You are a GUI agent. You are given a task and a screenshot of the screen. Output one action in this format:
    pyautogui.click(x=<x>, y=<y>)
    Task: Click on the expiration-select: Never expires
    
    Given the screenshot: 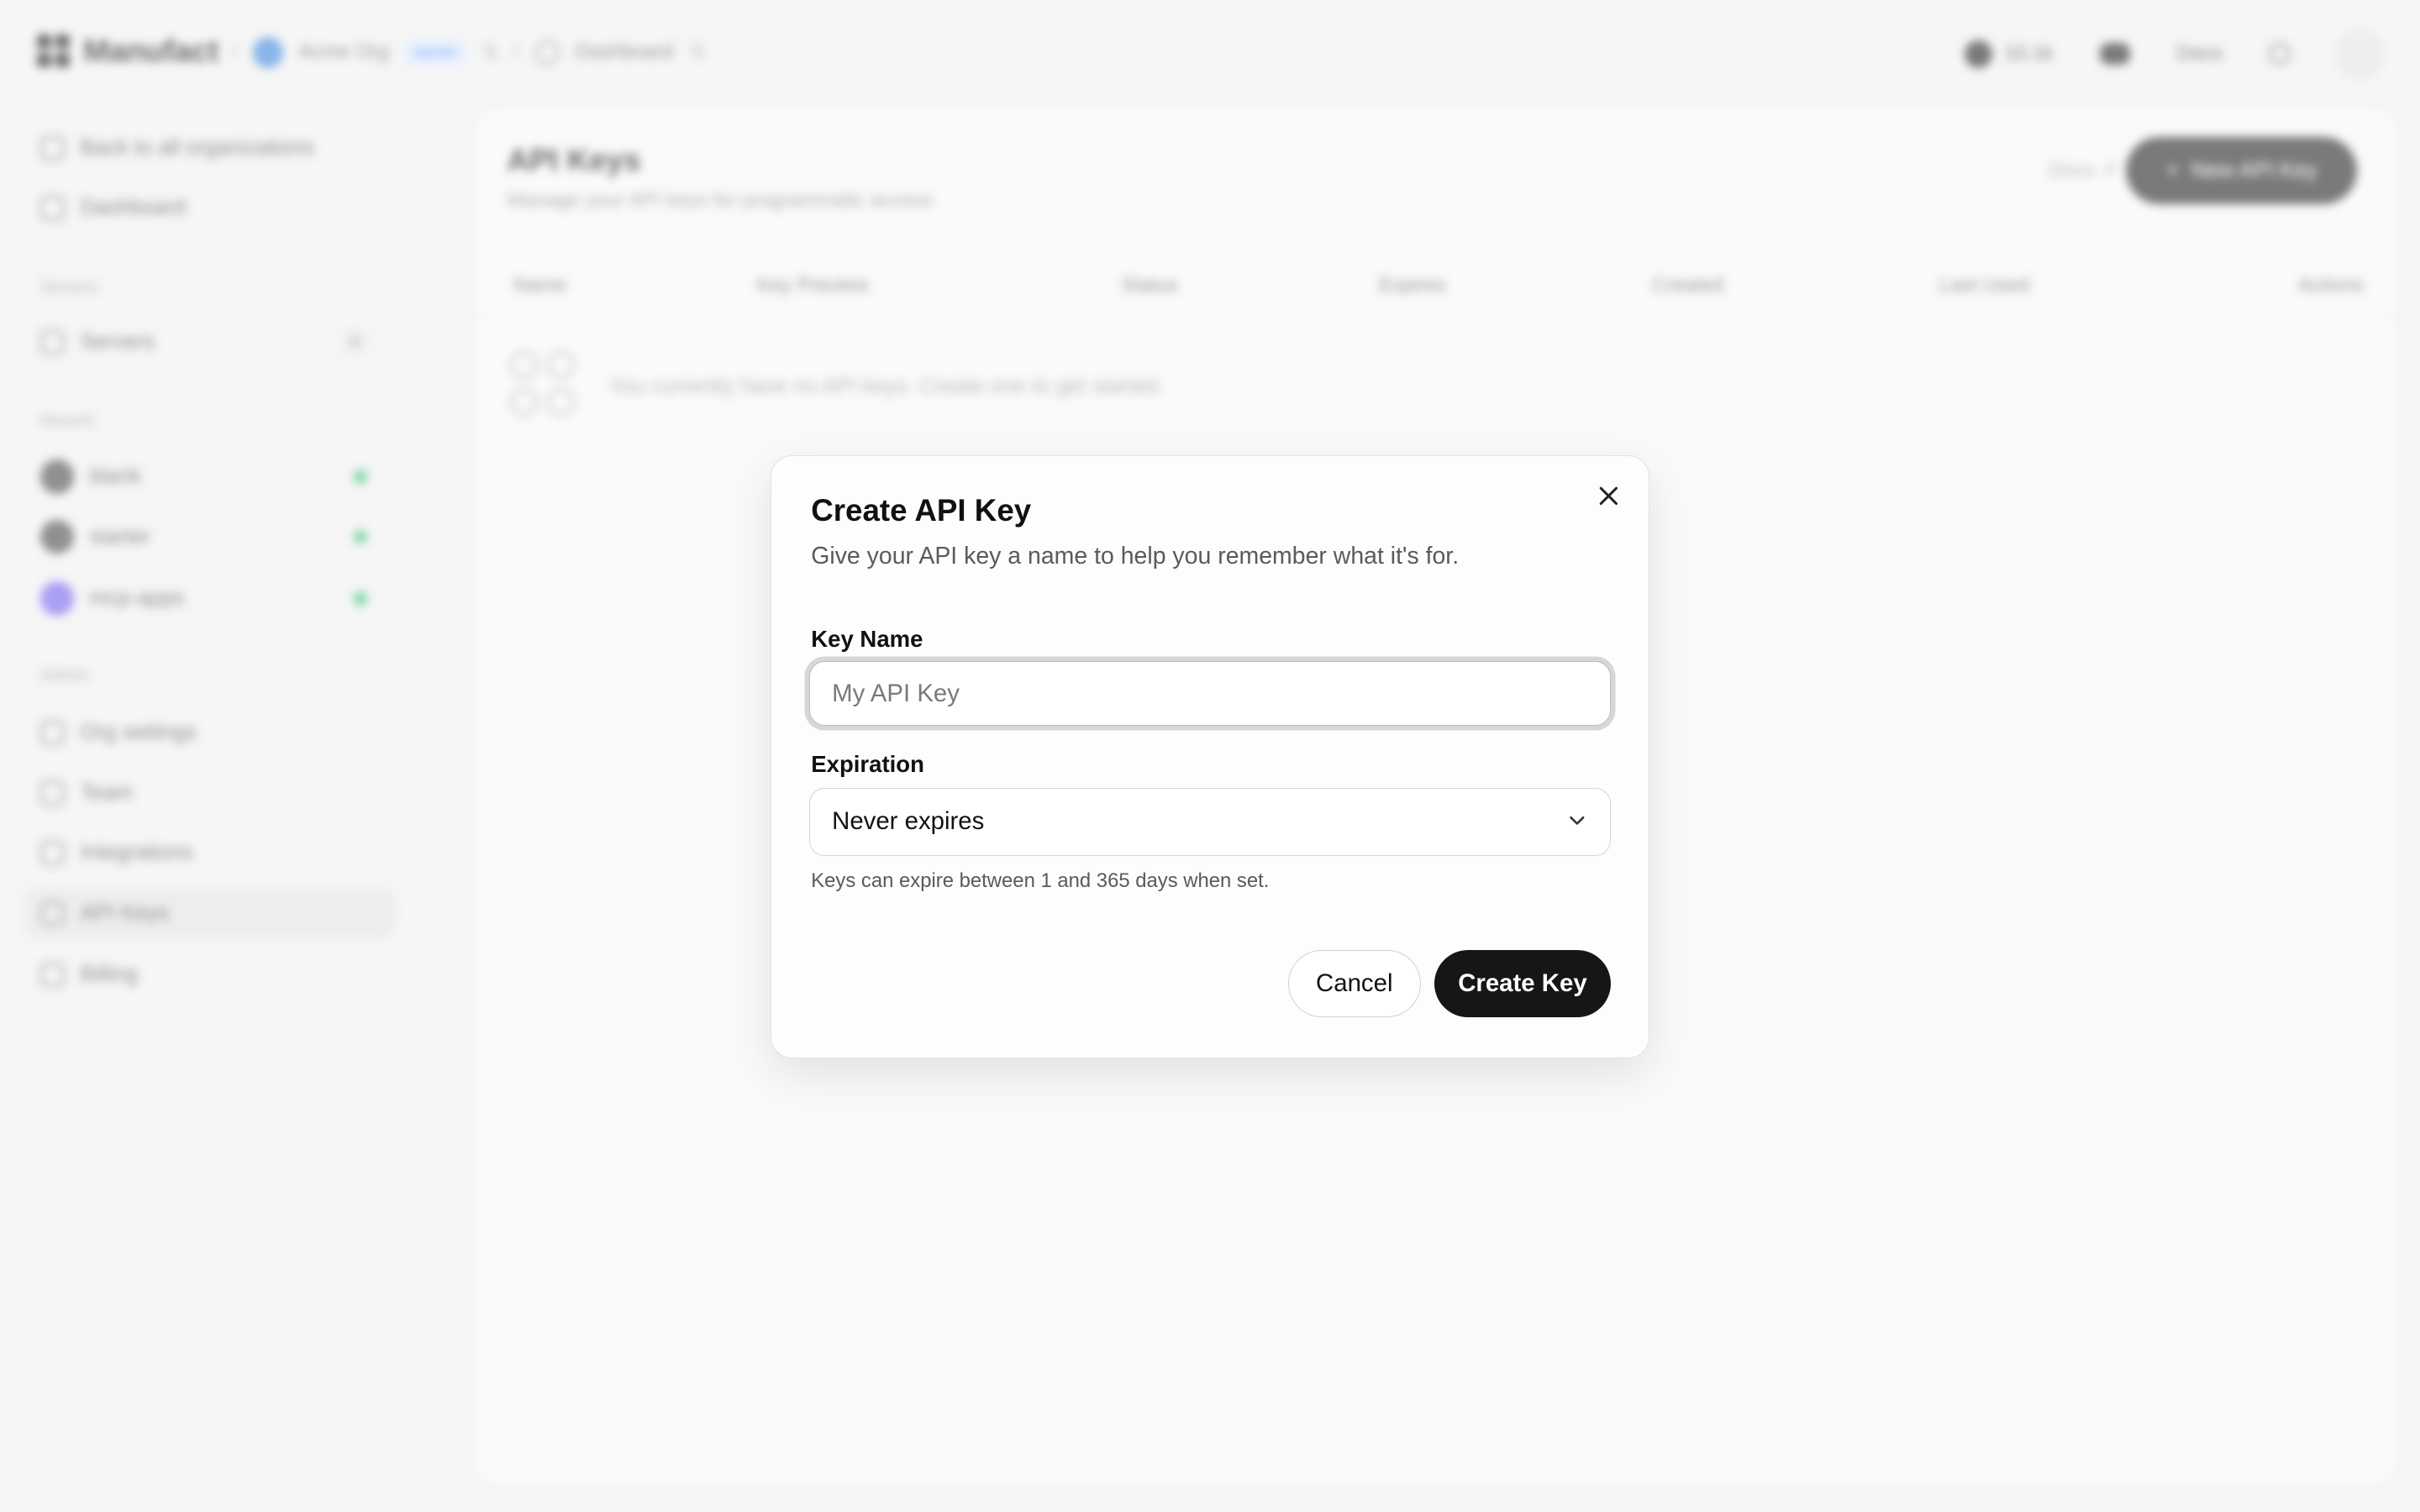 What is the action you would take?
    pyautogui.click(x=1210, y=821)
    